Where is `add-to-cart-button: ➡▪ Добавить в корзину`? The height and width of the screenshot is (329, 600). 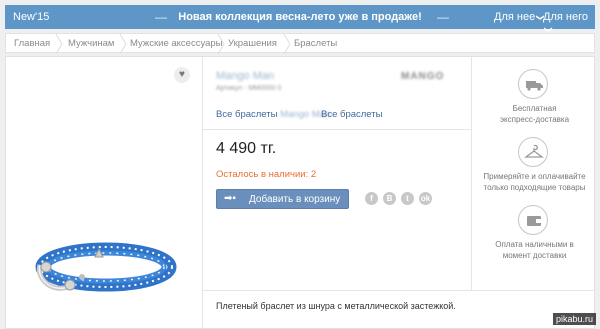 add-to-cart-button: ➡▪ Добавить в корзину is located at coordinates (282, 199).